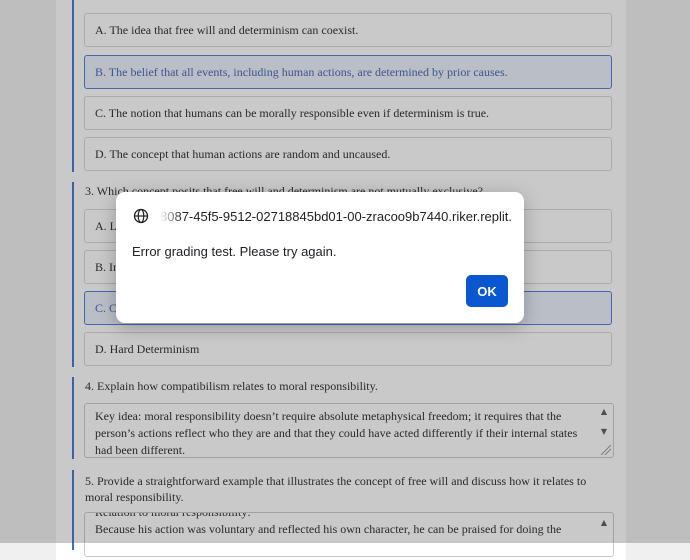 This screenshot has width=690, height=560. Describe the element at coordinates (141, 216) in the screenshot. I see `globe-icon` at that location.